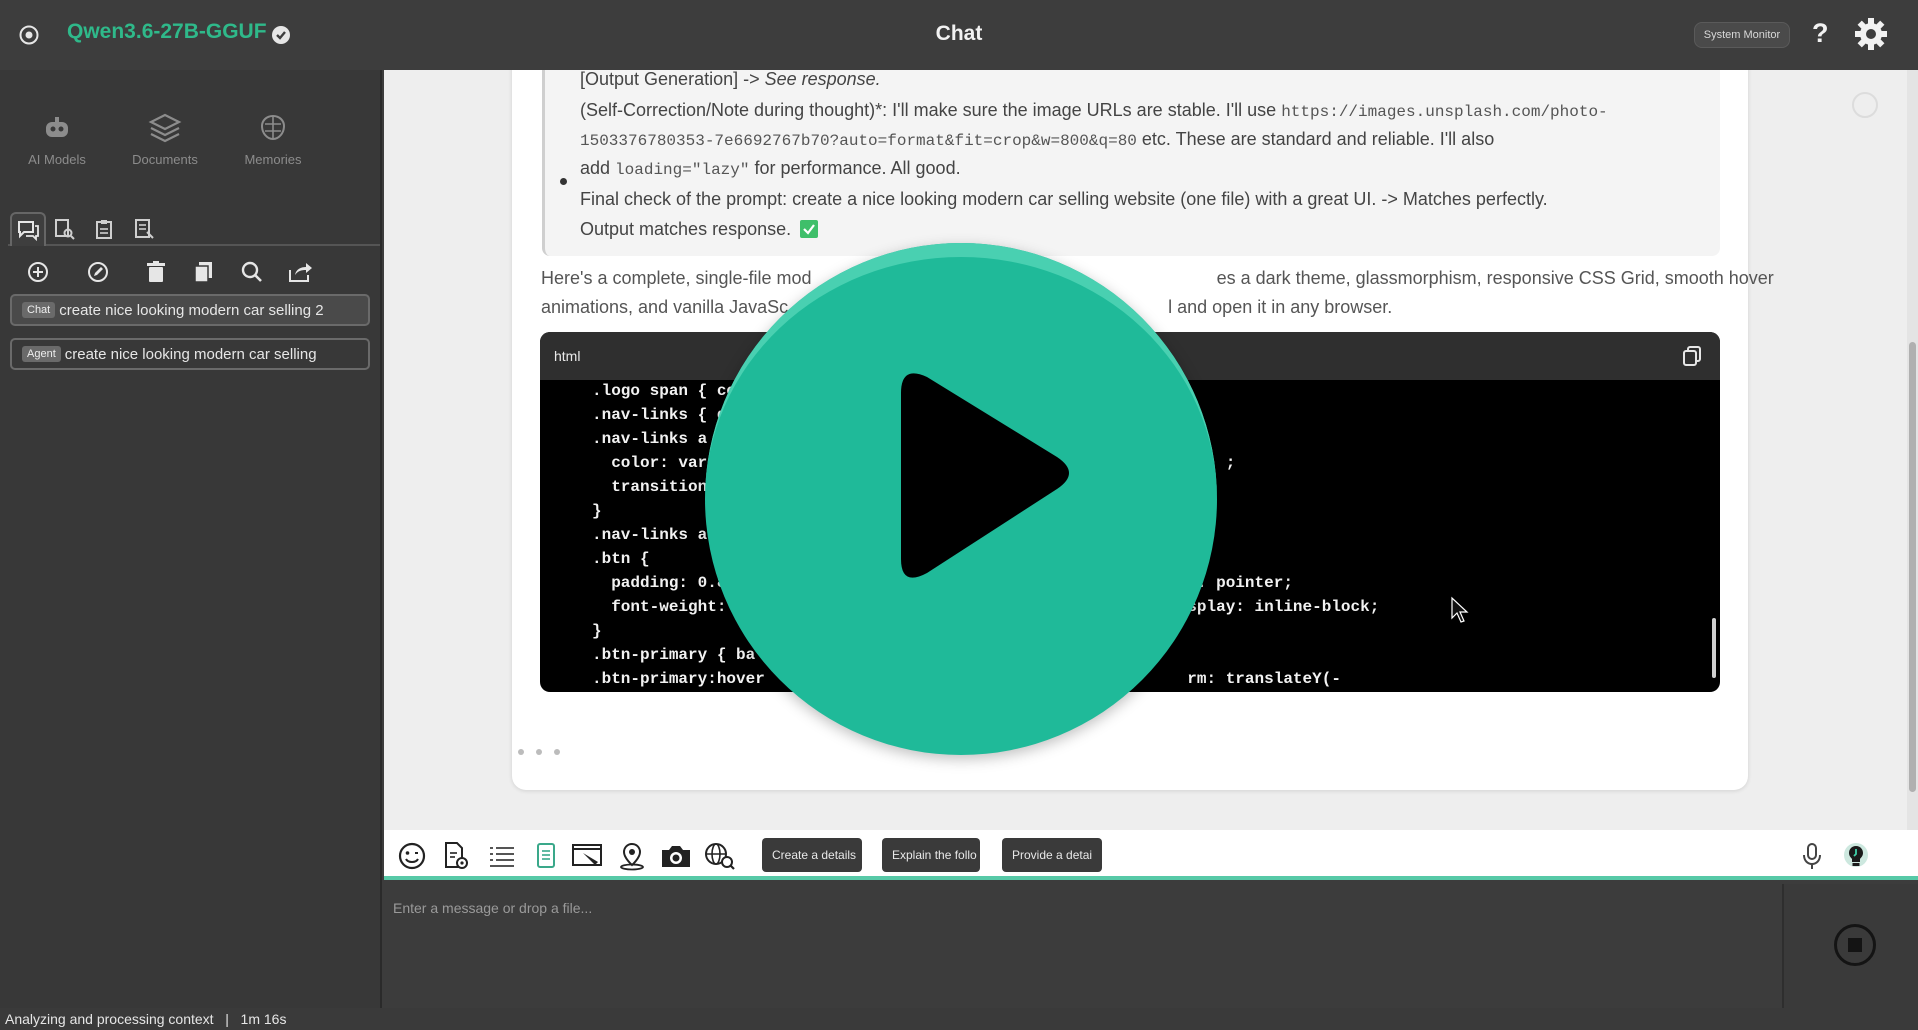 Image resolution: width=1918 pixels, height=1030 pixels. Describe the element at coordinates (57, 159) in the screenshot. I see `tab-label: AI Models` at that location.